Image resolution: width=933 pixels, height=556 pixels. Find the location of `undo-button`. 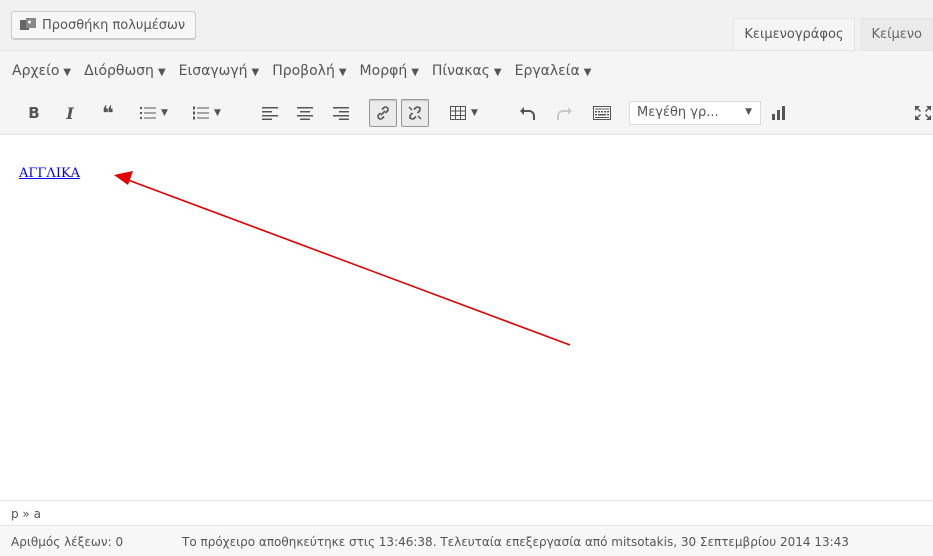

undo-button is located at coordinates (528, 113).